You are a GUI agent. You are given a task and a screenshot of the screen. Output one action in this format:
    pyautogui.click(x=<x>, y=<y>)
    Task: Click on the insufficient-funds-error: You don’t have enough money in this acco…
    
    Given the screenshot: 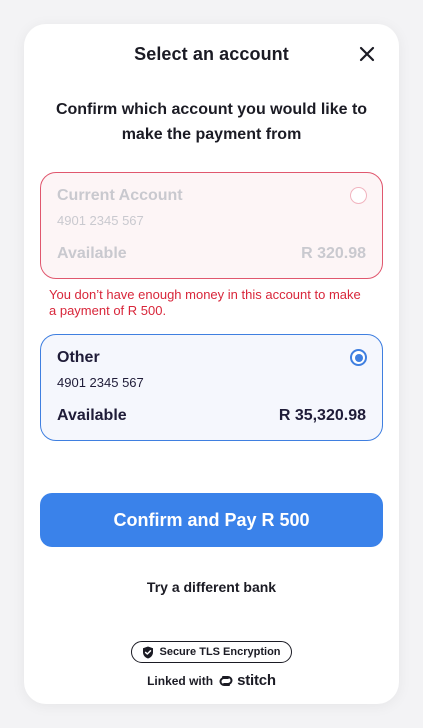 What is the action you would take?
    pyautogui.click(x=205, y=302)
    